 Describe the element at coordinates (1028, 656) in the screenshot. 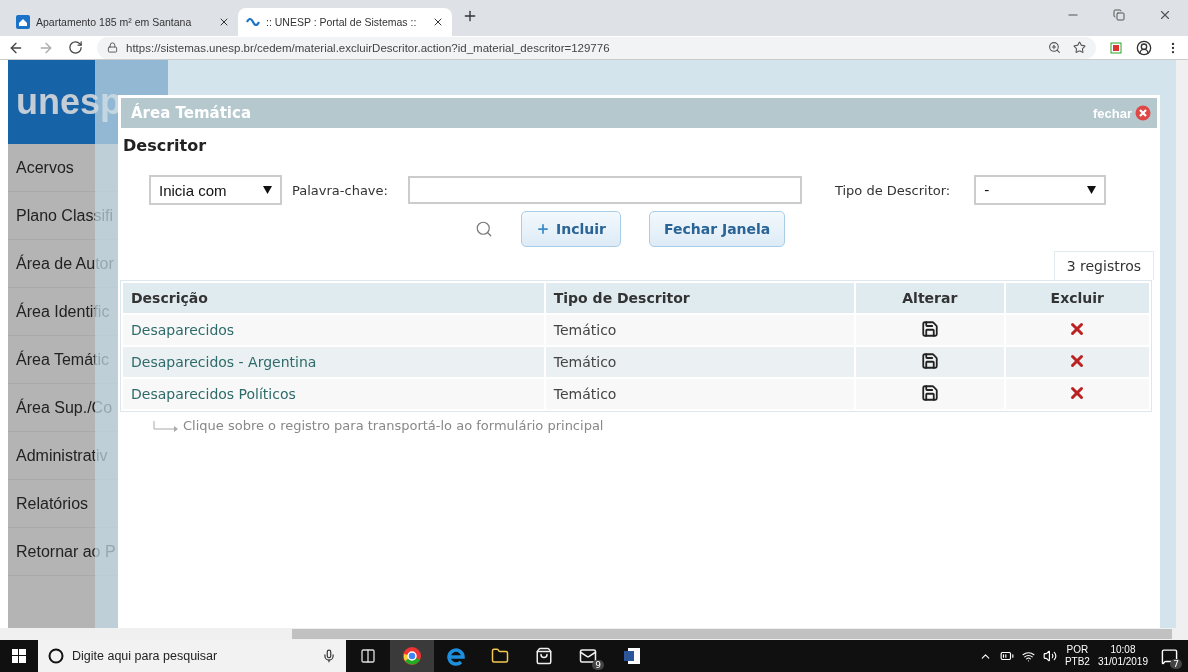

I see `wifi-icon` at that location.